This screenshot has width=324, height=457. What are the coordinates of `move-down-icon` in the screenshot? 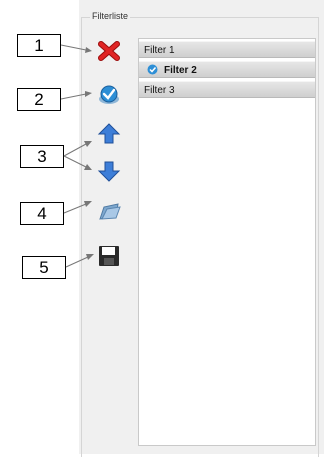 It's located at (109, 171).